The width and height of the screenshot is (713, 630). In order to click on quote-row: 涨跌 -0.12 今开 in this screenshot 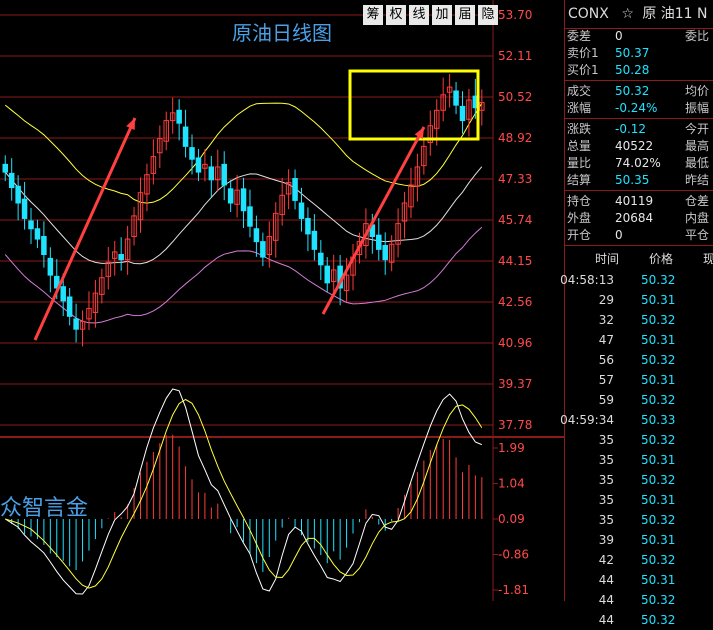, I will do `click(639, 129)`.